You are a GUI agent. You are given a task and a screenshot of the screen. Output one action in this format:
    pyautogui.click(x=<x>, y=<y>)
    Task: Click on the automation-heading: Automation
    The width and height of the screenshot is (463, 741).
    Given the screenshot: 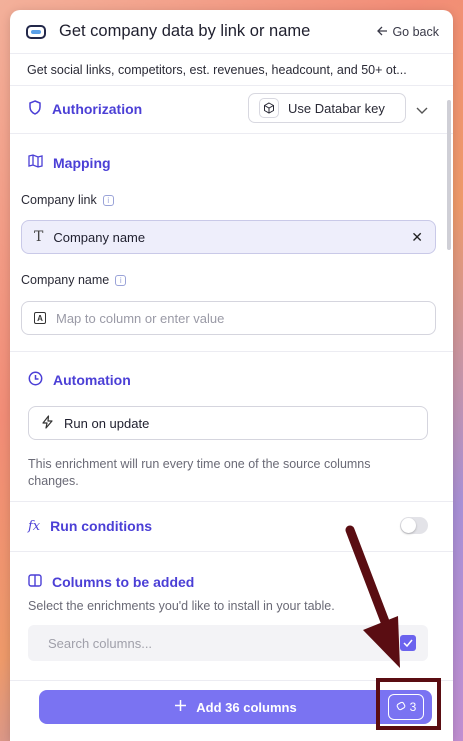 What is the action you would take?
    pyautogui.click(x=79, y=380)
    